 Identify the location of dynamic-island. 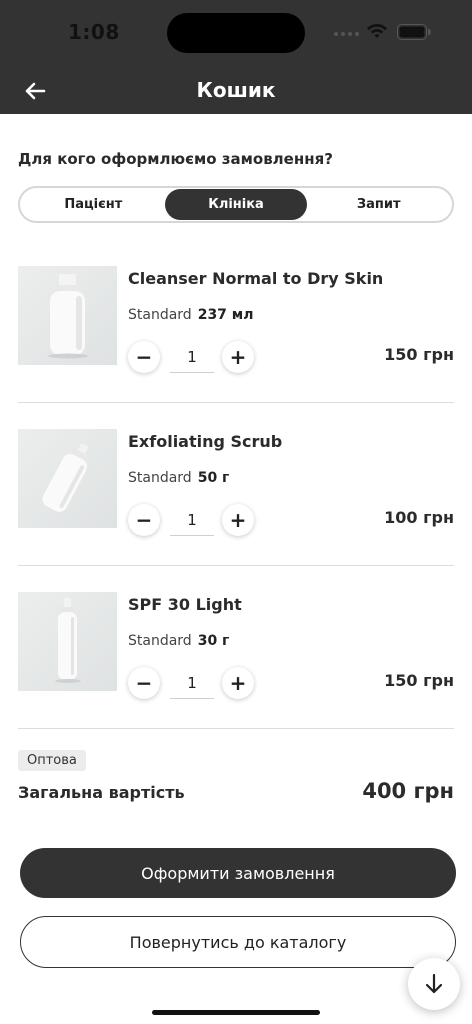
(236, 33).